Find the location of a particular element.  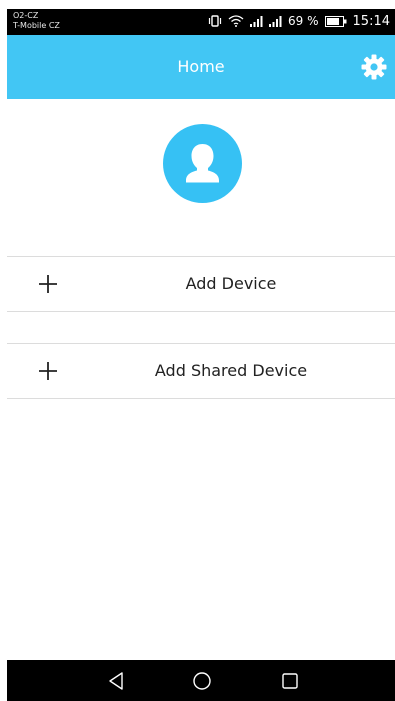

carrier-secondary: T-Mobile CZ is located at coordinates (36, 25).